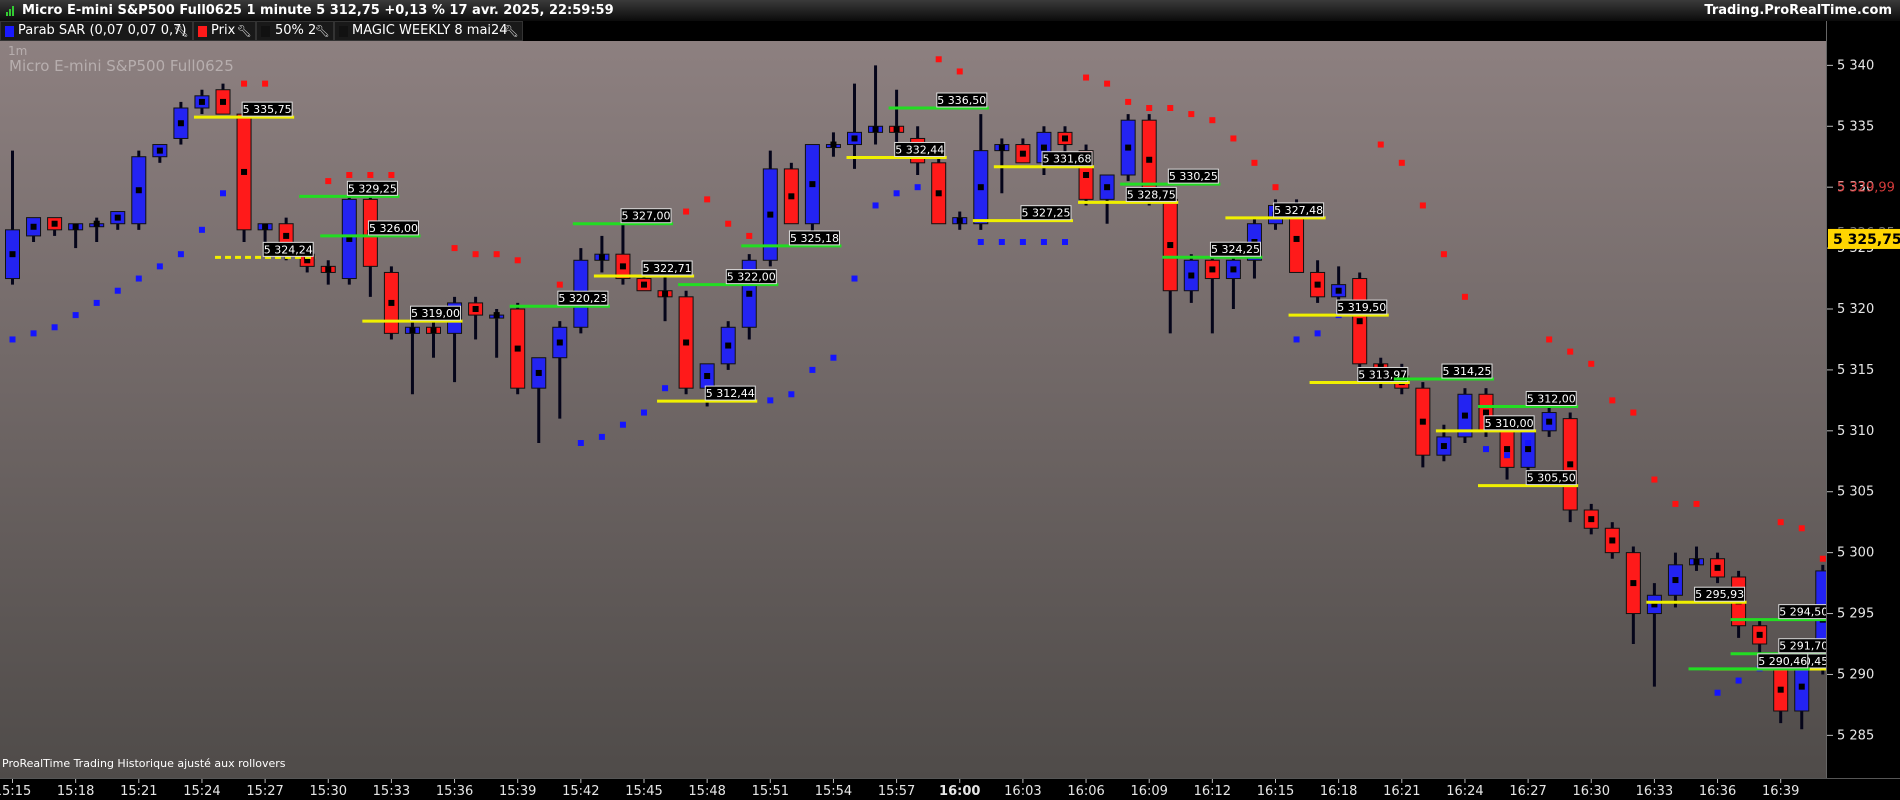  I want to click on time-tick-label: 15:33, so click(391, 791).